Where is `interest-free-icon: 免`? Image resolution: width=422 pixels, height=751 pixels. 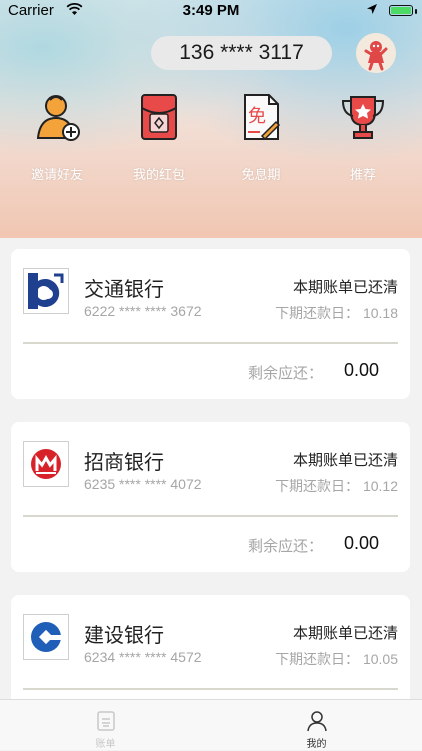
interest-free-icon: 免 is located at coordinates (262, 117).